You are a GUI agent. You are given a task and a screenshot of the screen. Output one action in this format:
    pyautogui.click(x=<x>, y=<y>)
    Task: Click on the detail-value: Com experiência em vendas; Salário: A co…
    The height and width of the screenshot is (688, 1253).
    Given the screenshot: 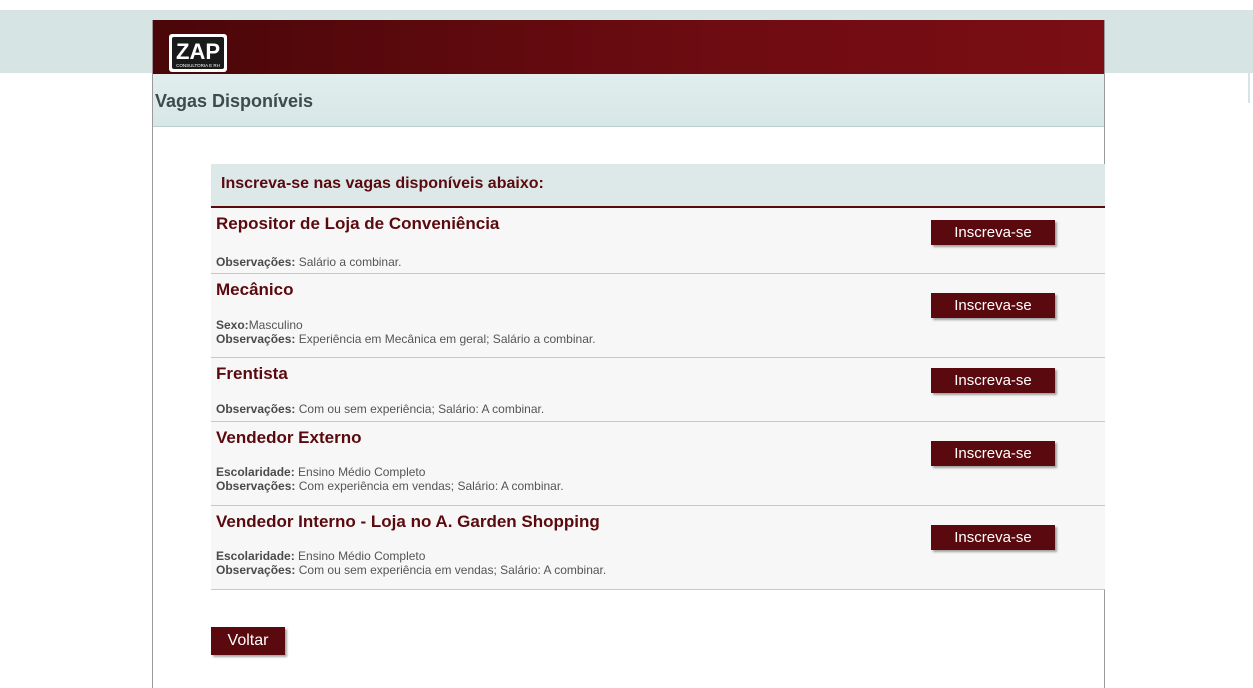 What is the action you would take?
    pyautogui.click(x=429, y=486)
    